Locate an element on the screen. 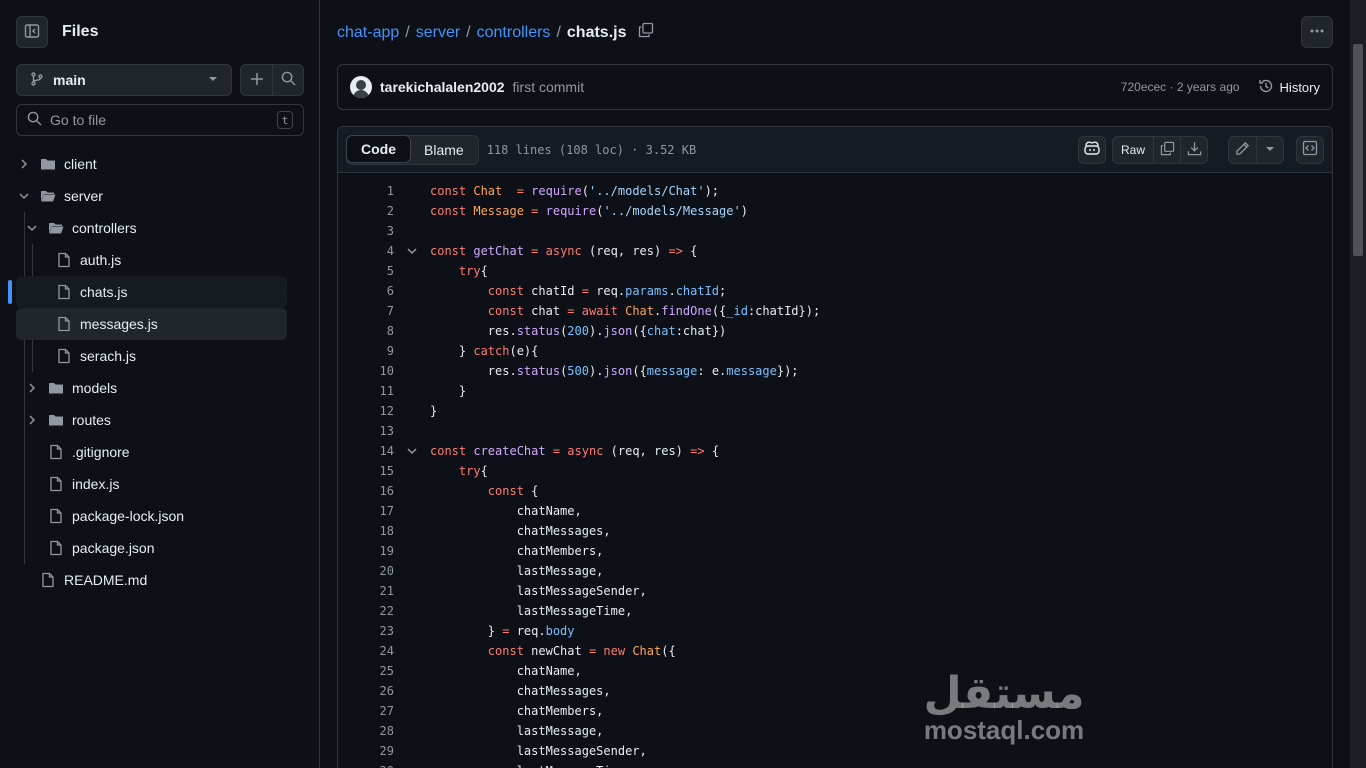 This screenshot has width=1366, height=768. code-line: 26 chatMessages, is located at coordinates (835, 691).